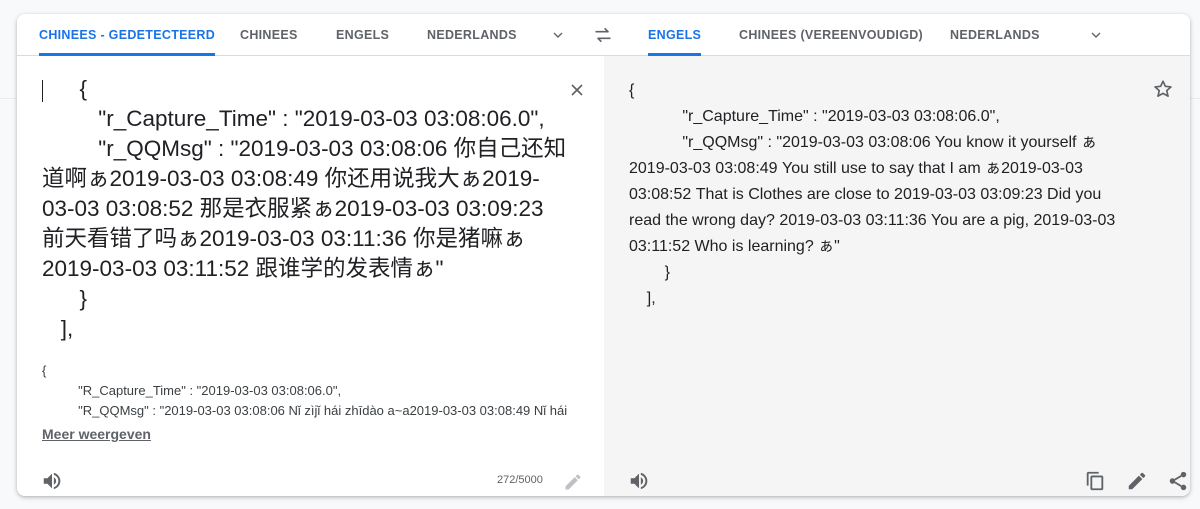  I want to click on tab-source-english: ENGELS, so click(362, 34).